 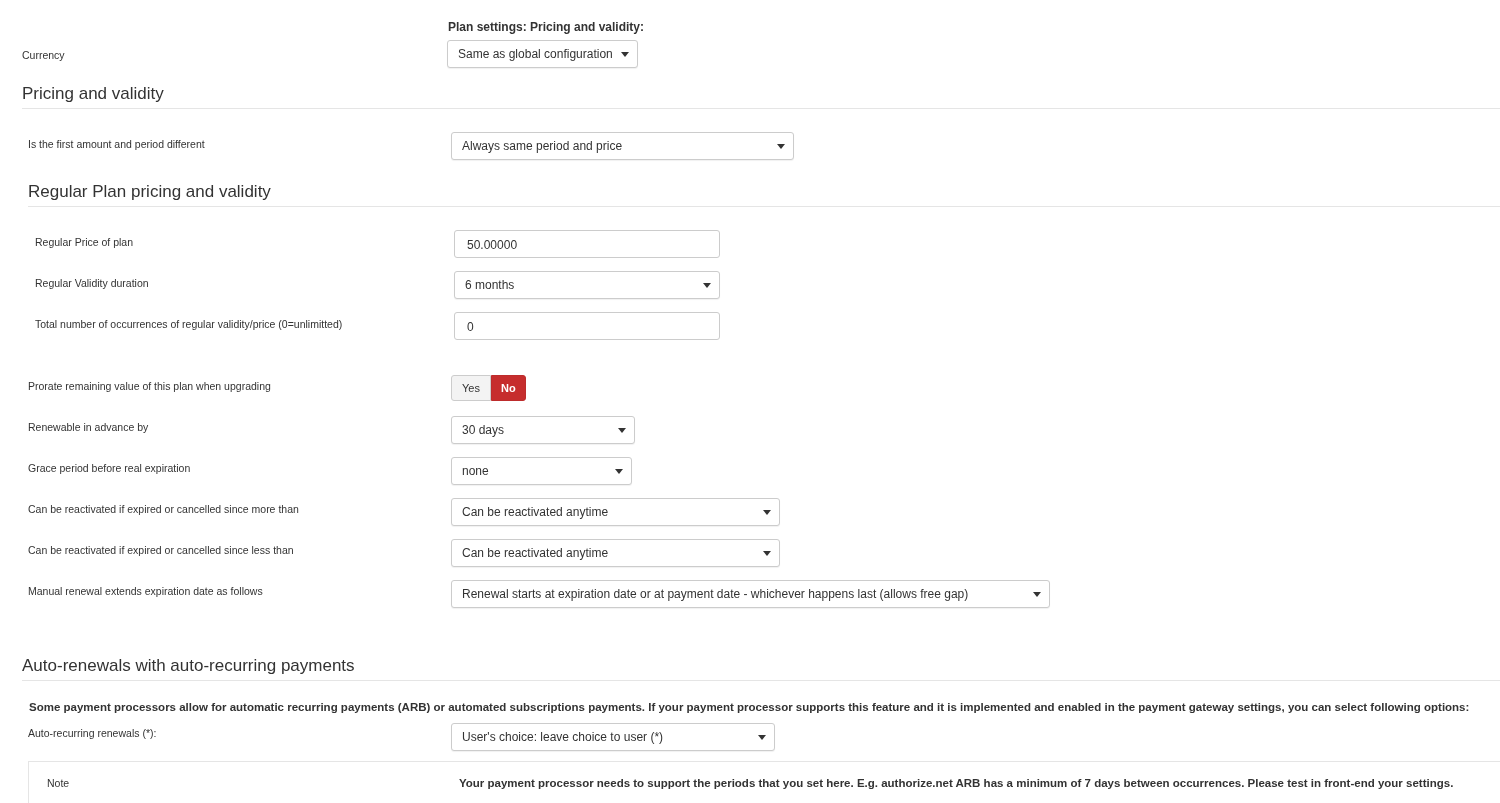 What do you see at coordinates (761, 96) in the screenshot?
I see `section-heading: Pricing and validity` at bounding box center [761, 96].